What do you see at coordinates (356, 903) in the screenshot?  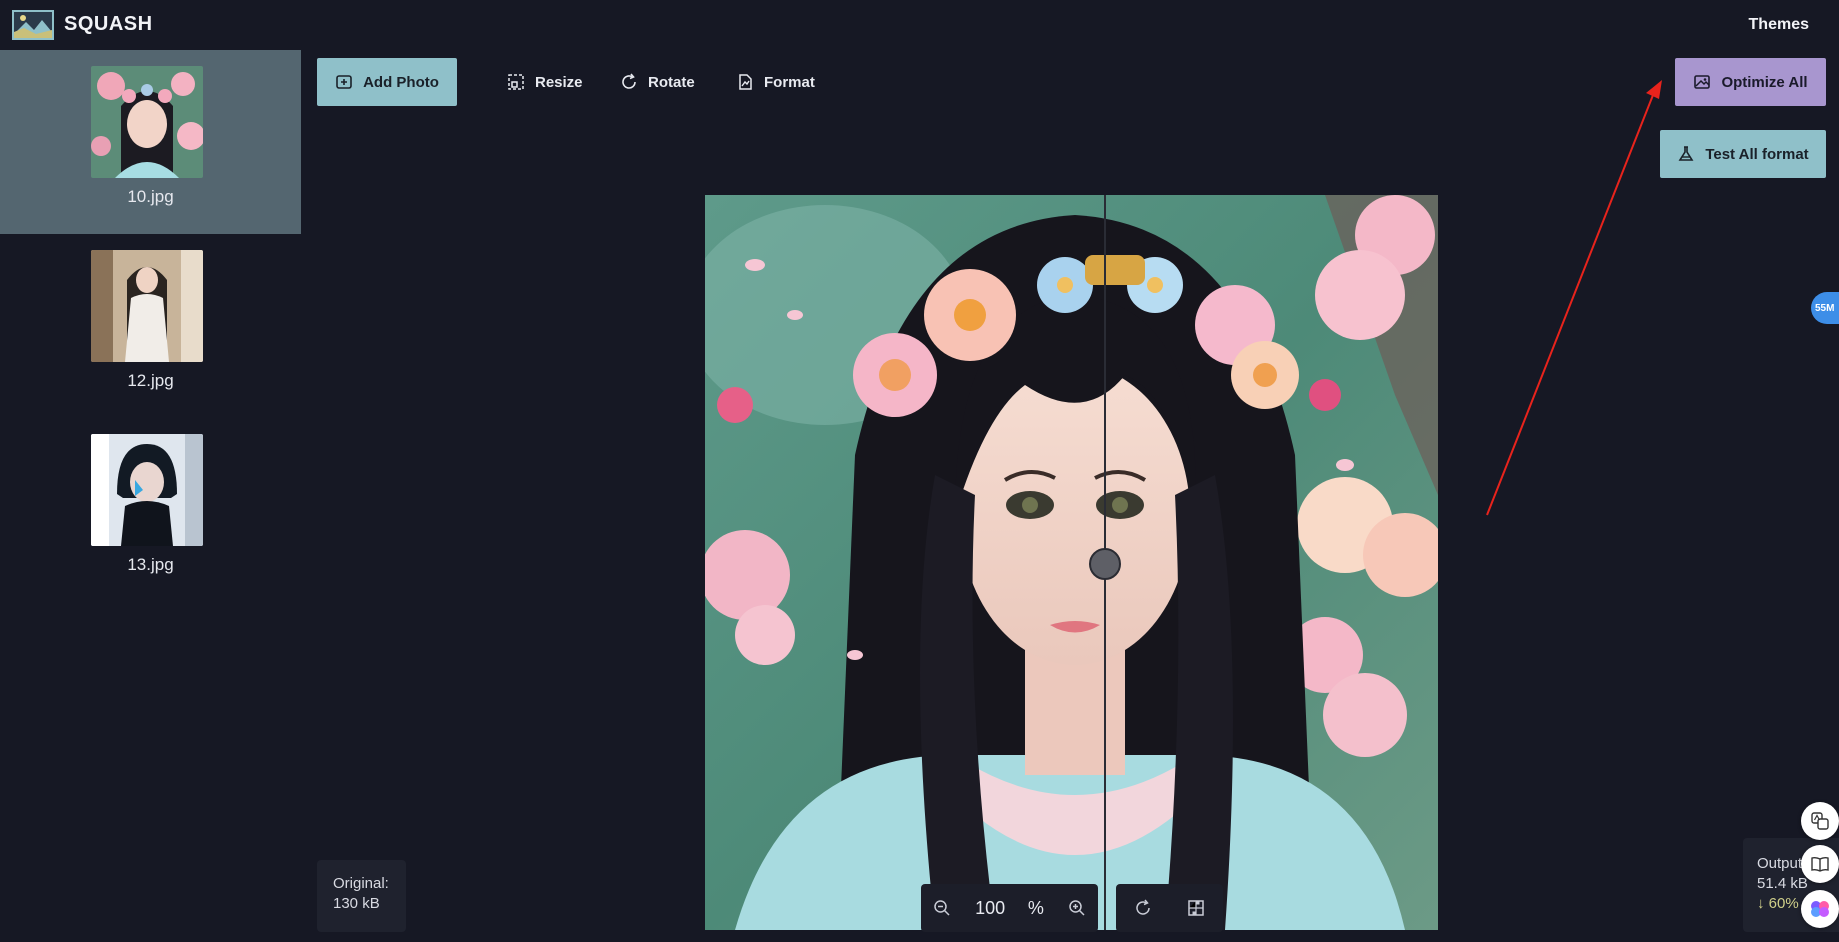 I see `original-size-value: 130 kB` at bounding box center [356, 903].